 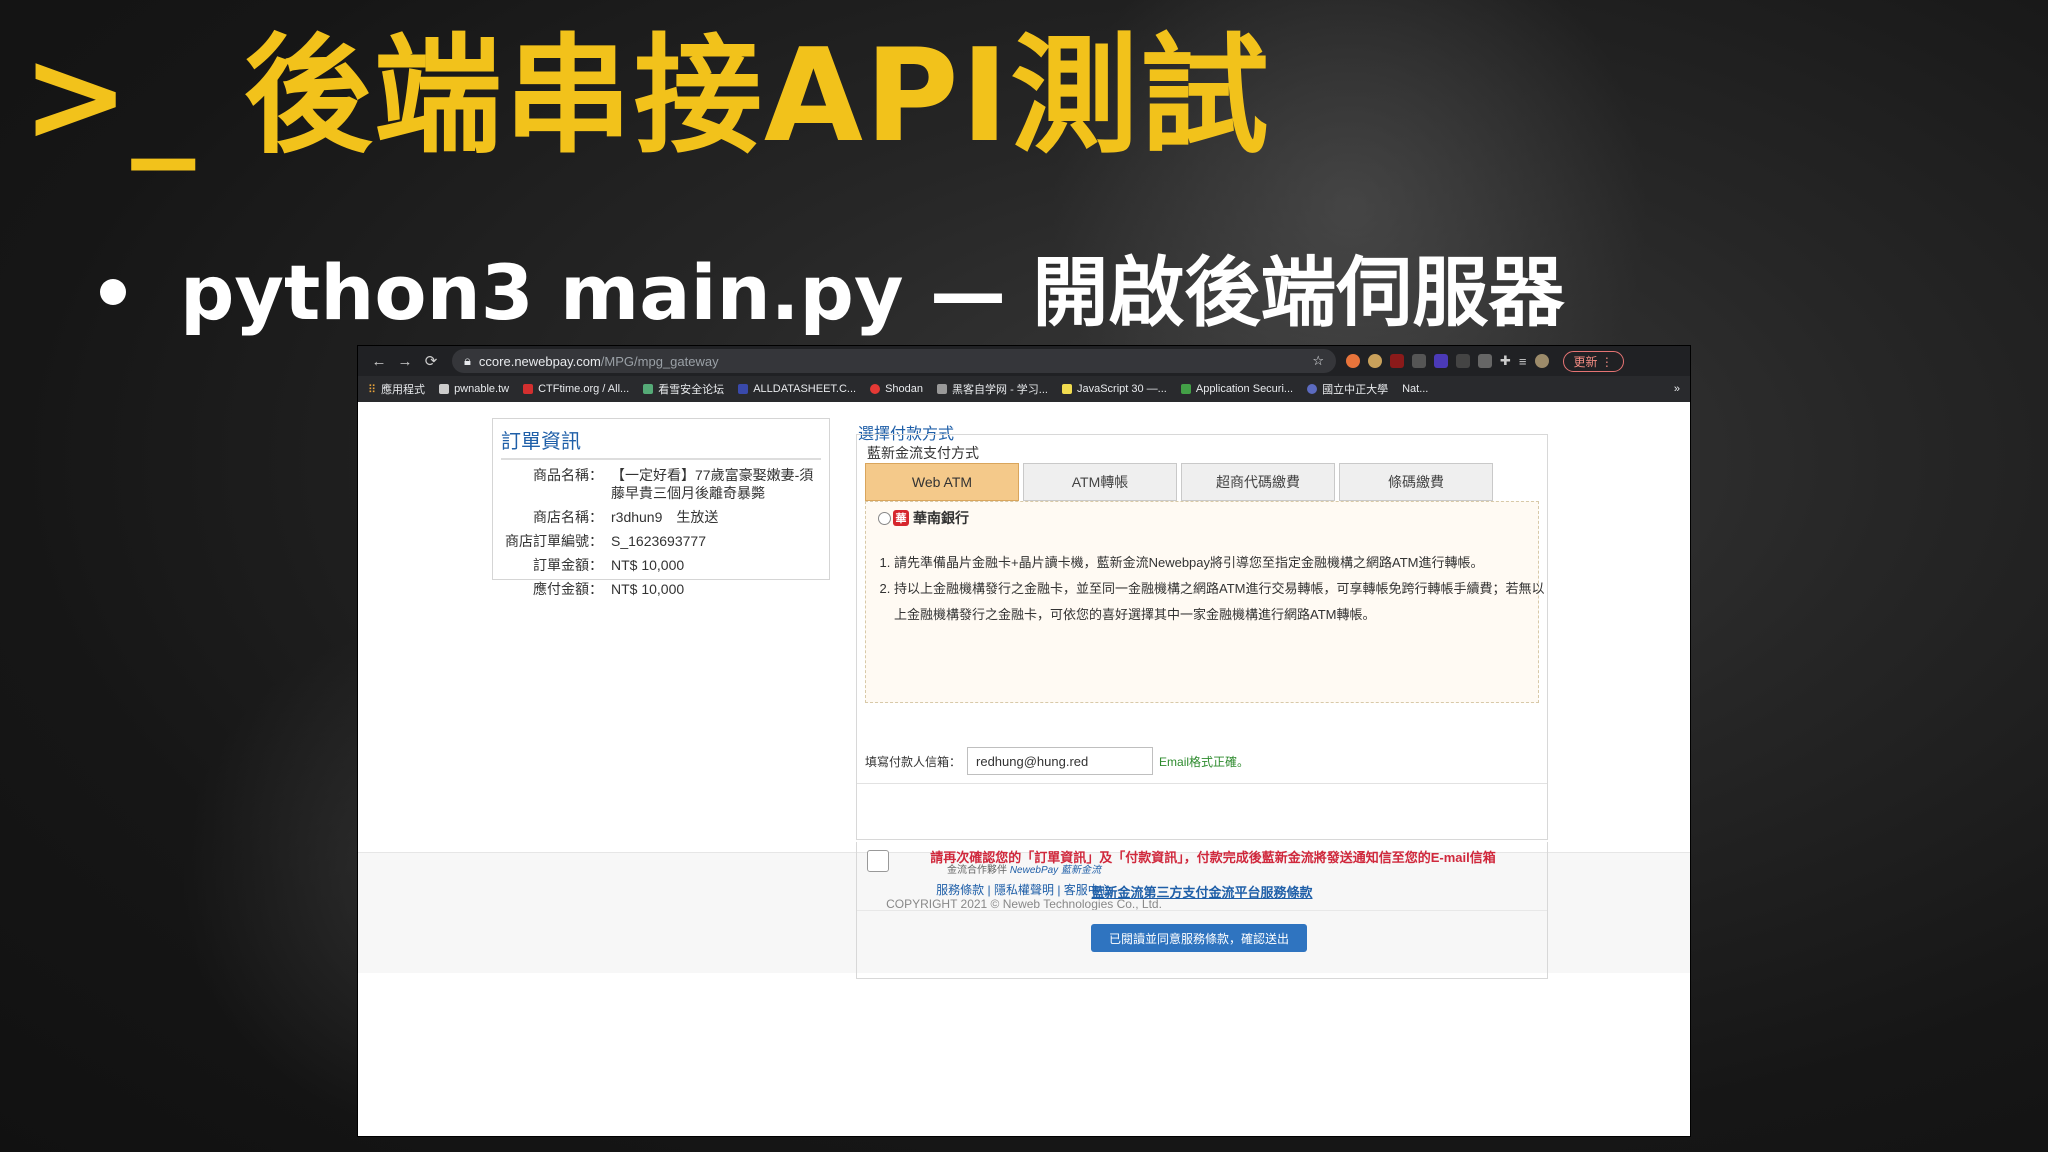 What do you see at coordinates (444, 389) in the screenshot?
I see `pwnable-icon` at bounding box center [444, 389].